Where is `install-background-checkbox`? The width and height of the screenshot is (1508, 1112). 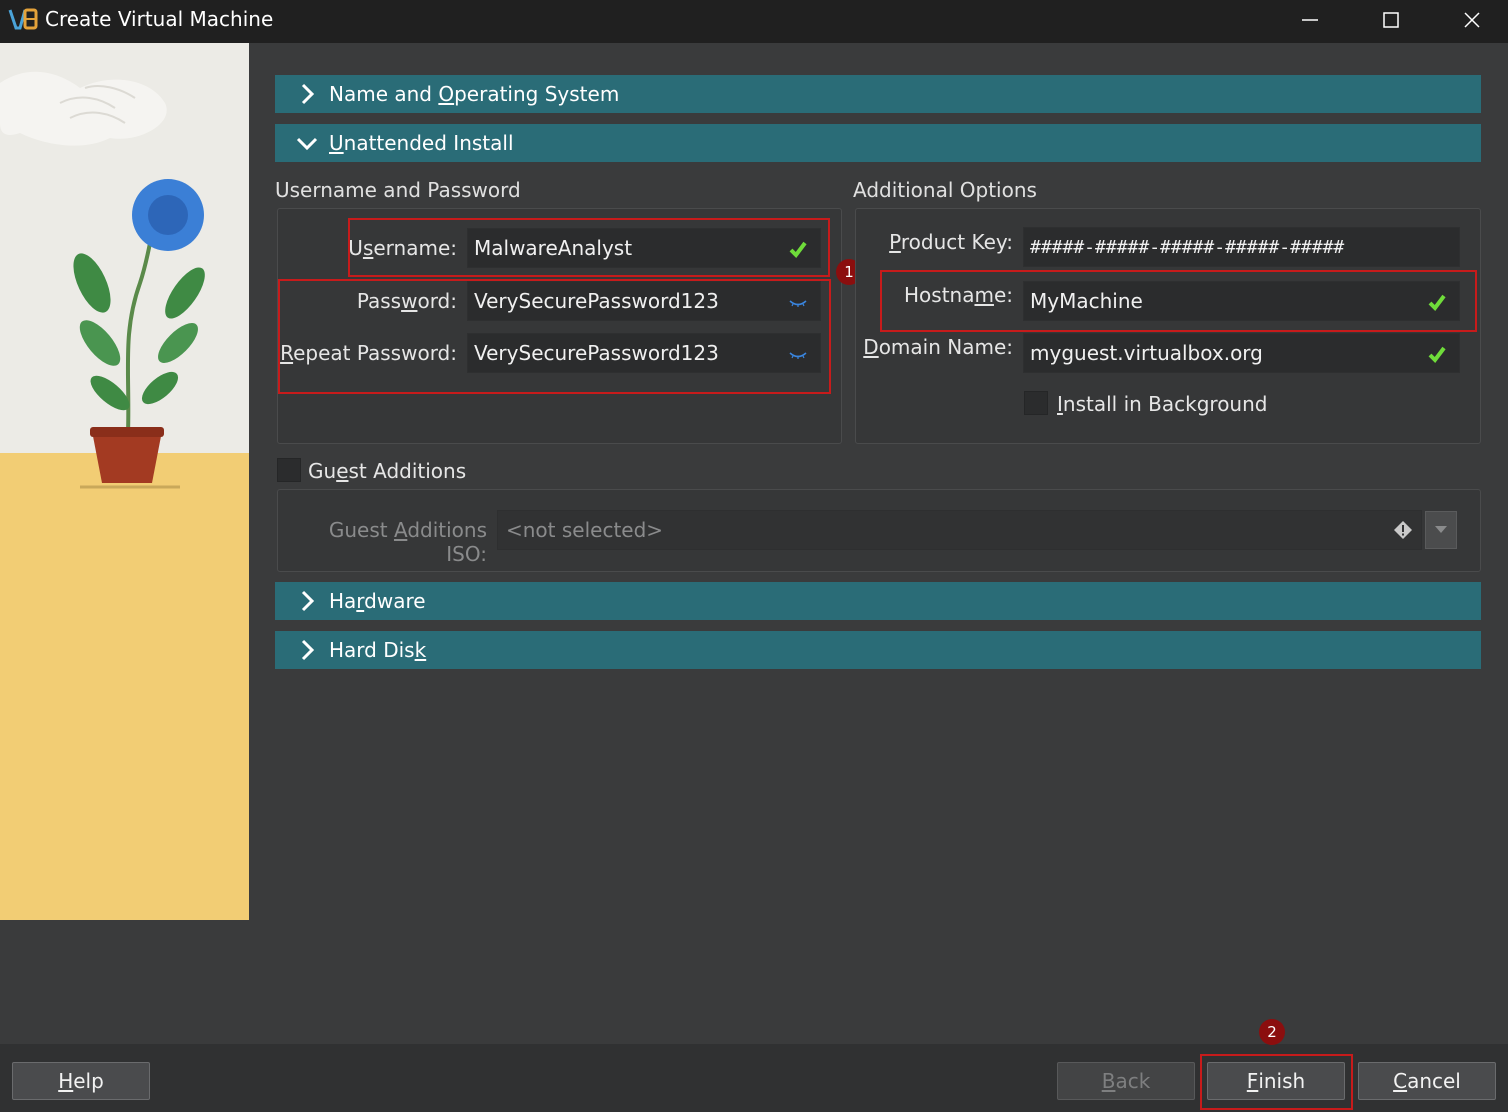
install-background-checkbox is located at coordinates (1036, 403).